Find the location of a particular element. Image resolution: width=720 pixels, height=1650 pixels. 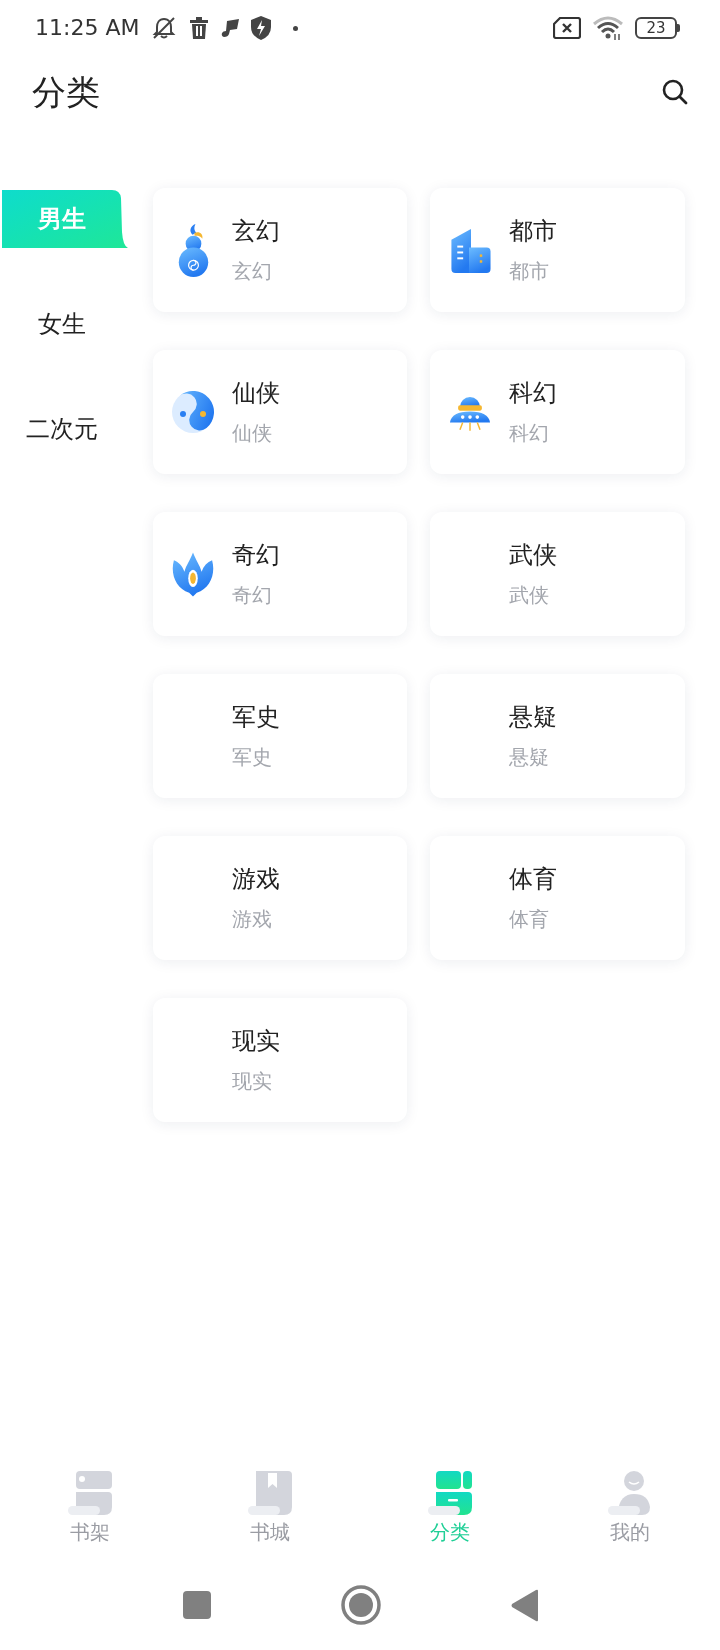

sidebar-tab: 二次元 is located at coordinates (62, 429).